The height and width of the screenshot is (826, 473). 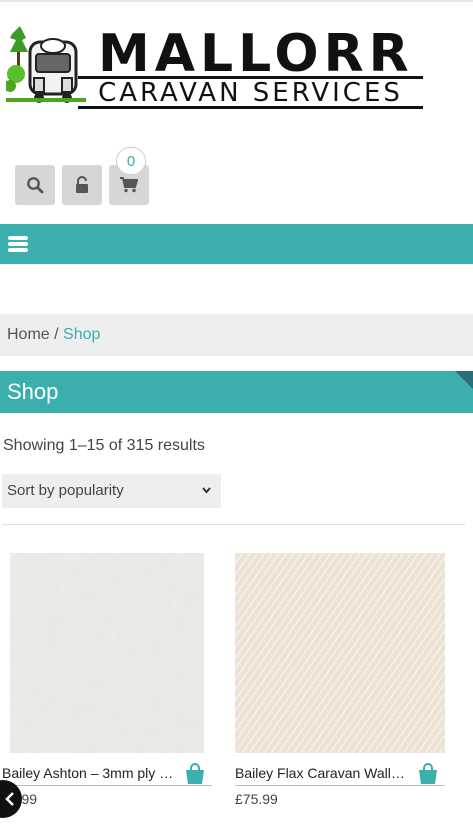 I want to click on logo-title: MALLORR, so click(x=256, y=54).